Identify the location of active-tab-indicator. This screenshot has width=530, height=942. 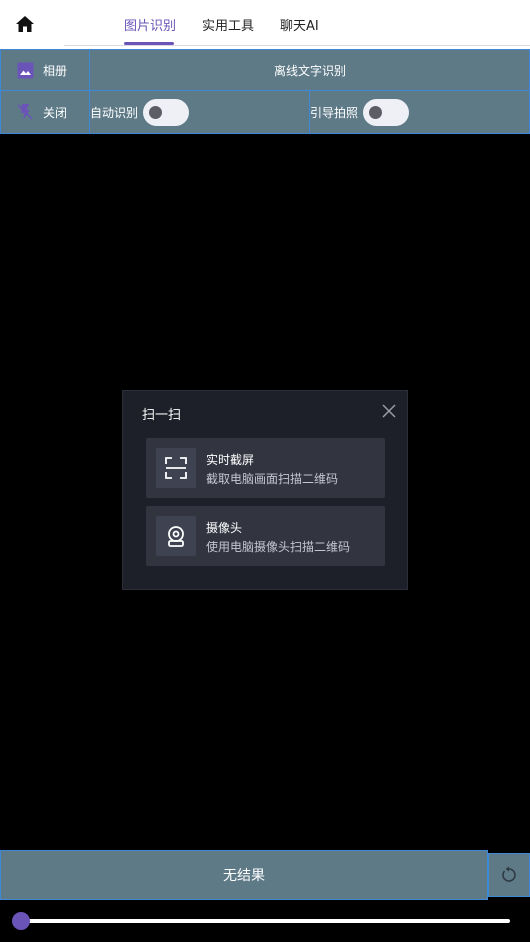
(149, 43).